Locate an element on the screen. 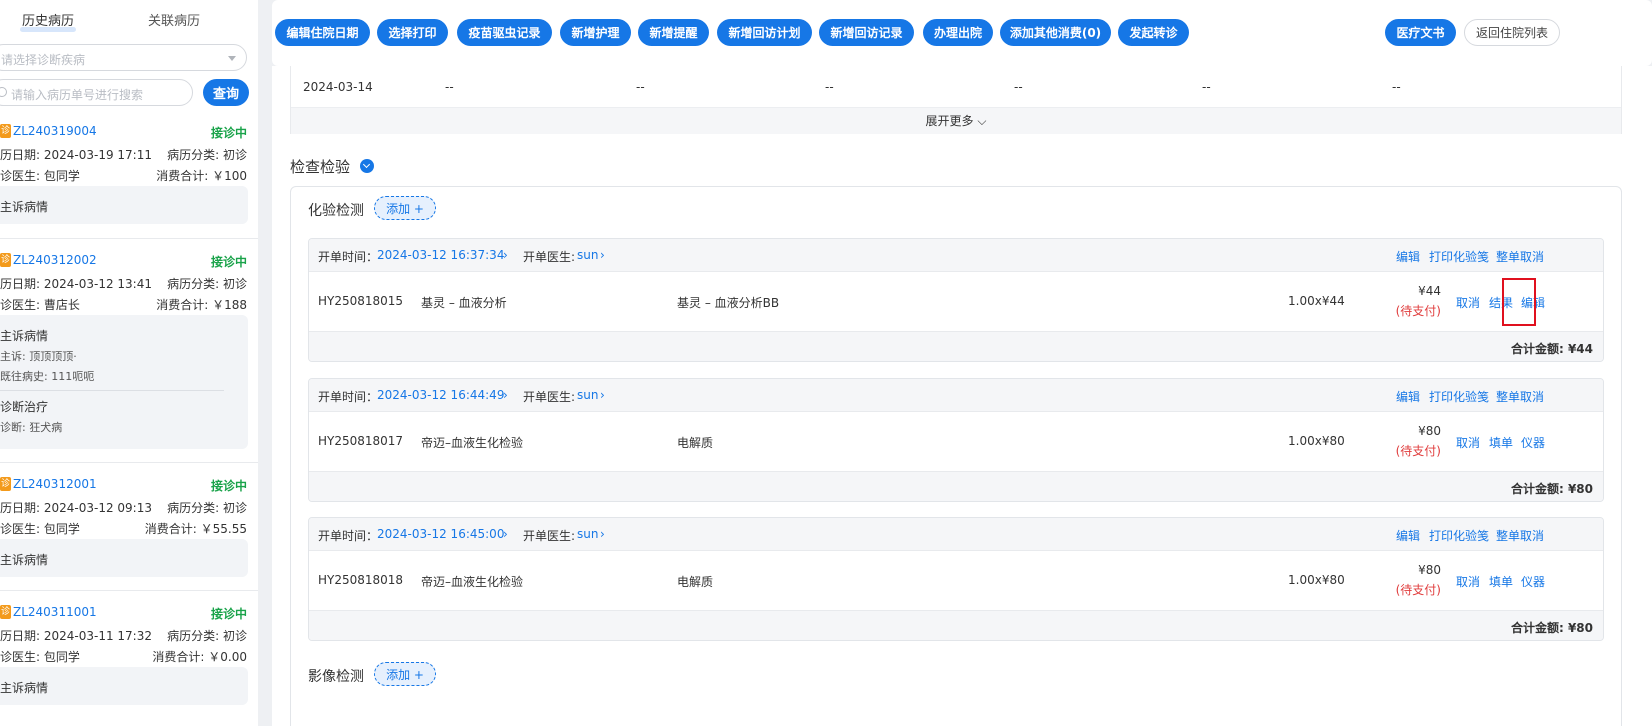  record-id-link: ZL240312002 is located at coordinates (55, 260).